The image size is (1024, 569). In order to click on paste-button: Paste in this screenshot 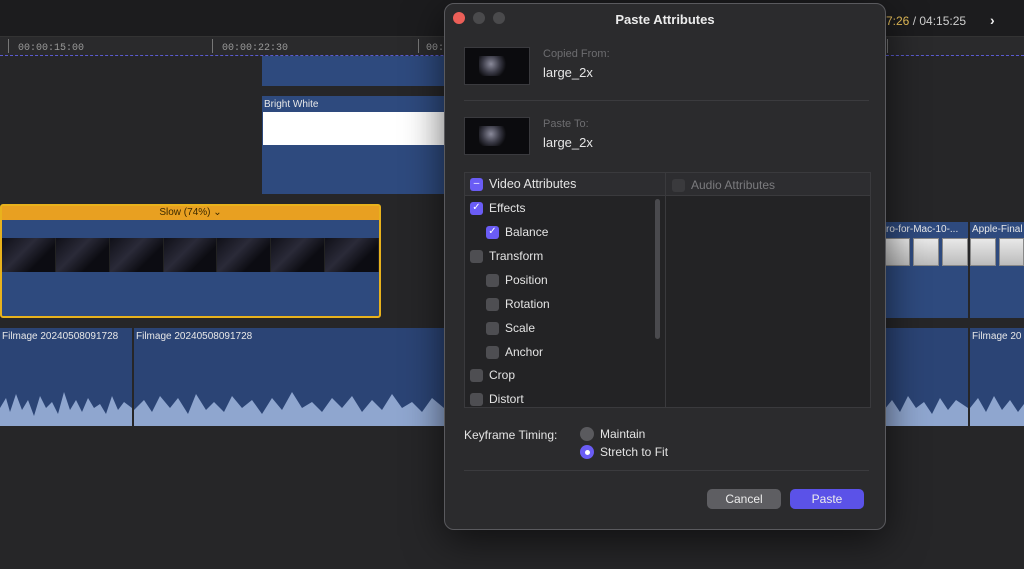, I will do `click(827, 499)`.